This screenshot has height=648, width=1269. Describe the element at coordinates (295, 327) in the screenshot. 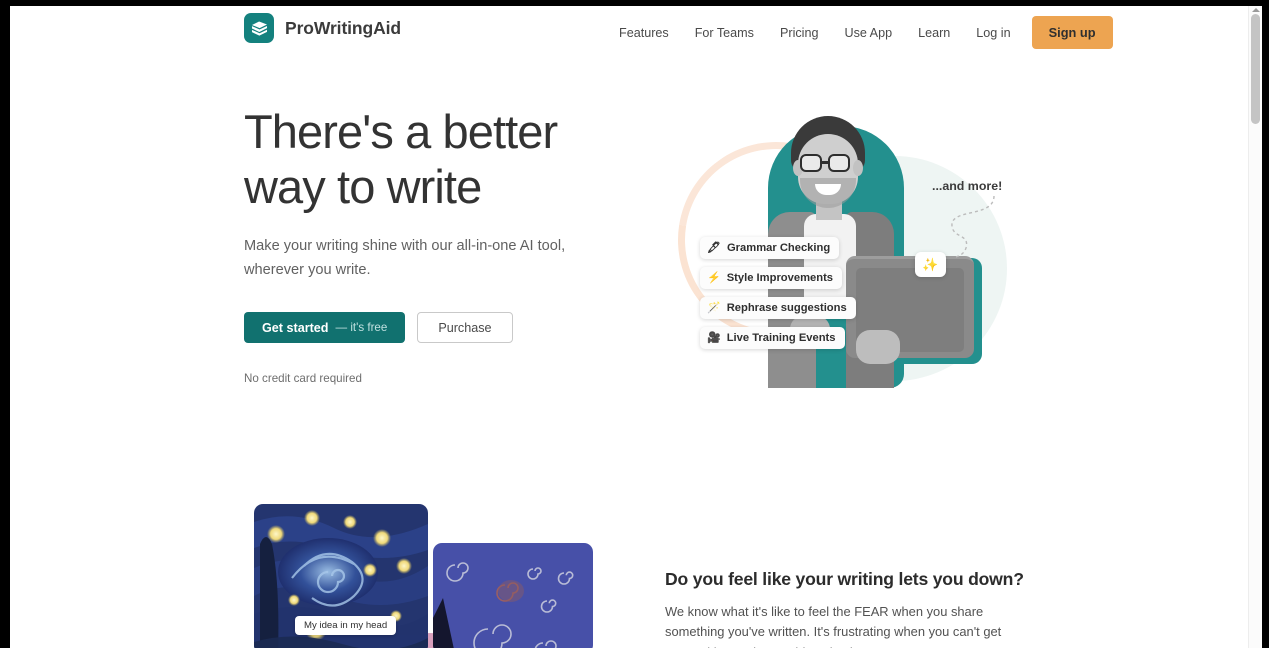

I see `get-started-label: Get started` at that location.